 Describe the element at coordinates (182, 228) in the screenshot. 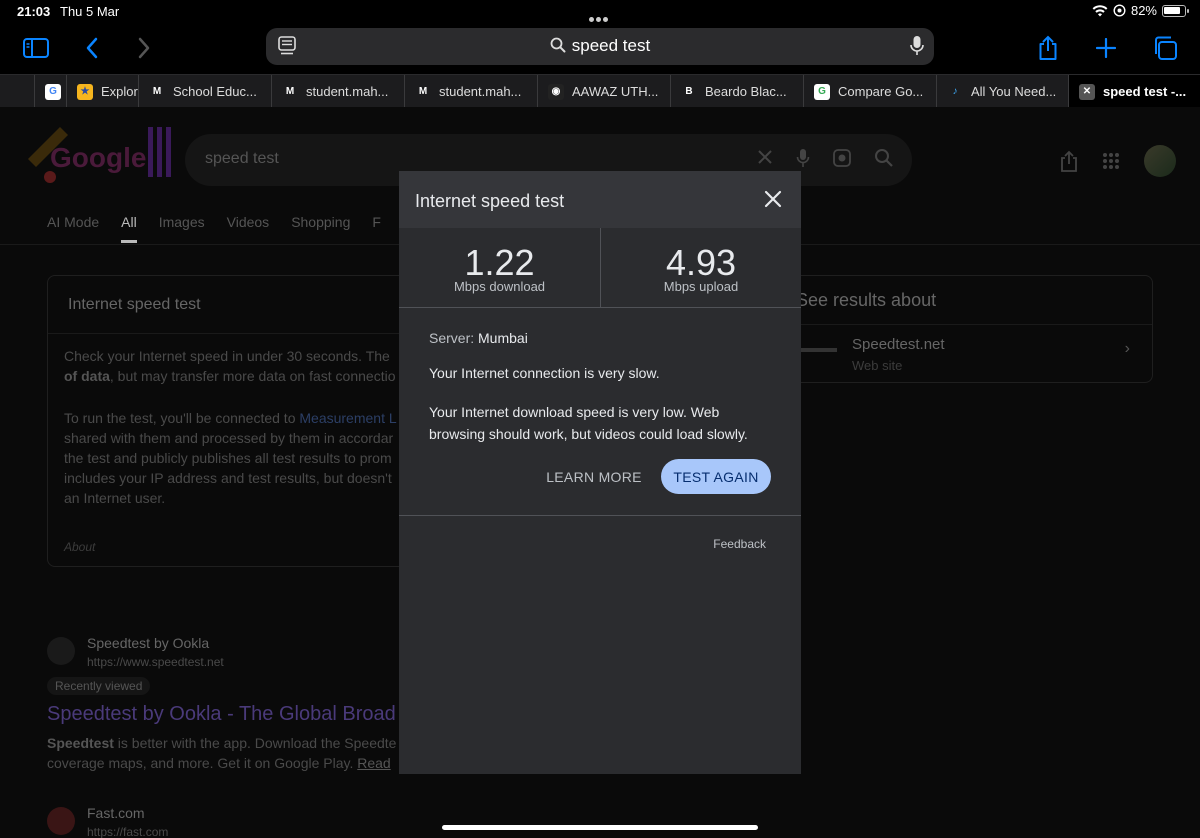

I see `tab-images: Images` at that location.